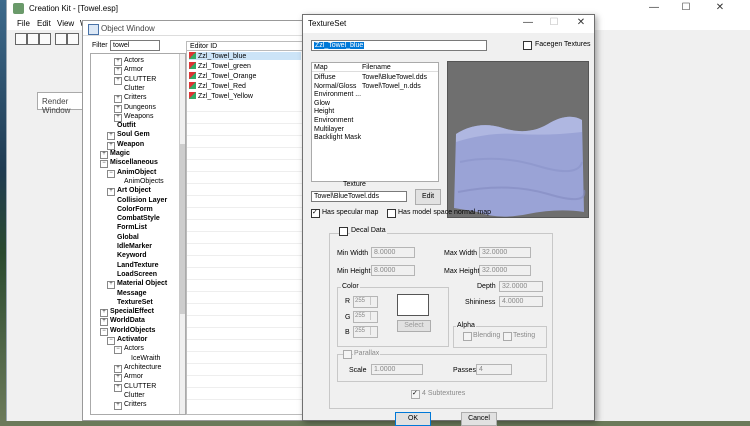 This screenshot has height=426, width=750. What do you see at coordinates (23, 23) in the screenshot?
I see `menu-file: File` at bounding box center [23, 23].